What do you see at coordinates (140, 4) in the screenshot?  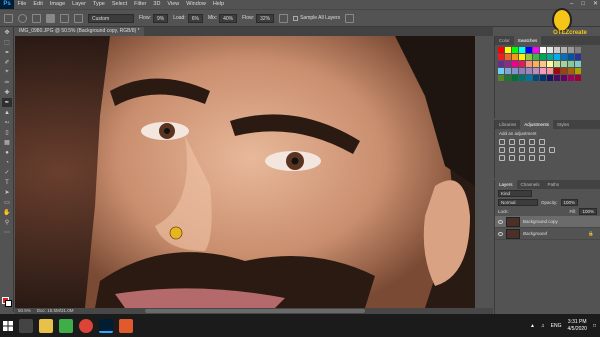 I see `menu-filter: Filter` at bounding box center [140, 4].